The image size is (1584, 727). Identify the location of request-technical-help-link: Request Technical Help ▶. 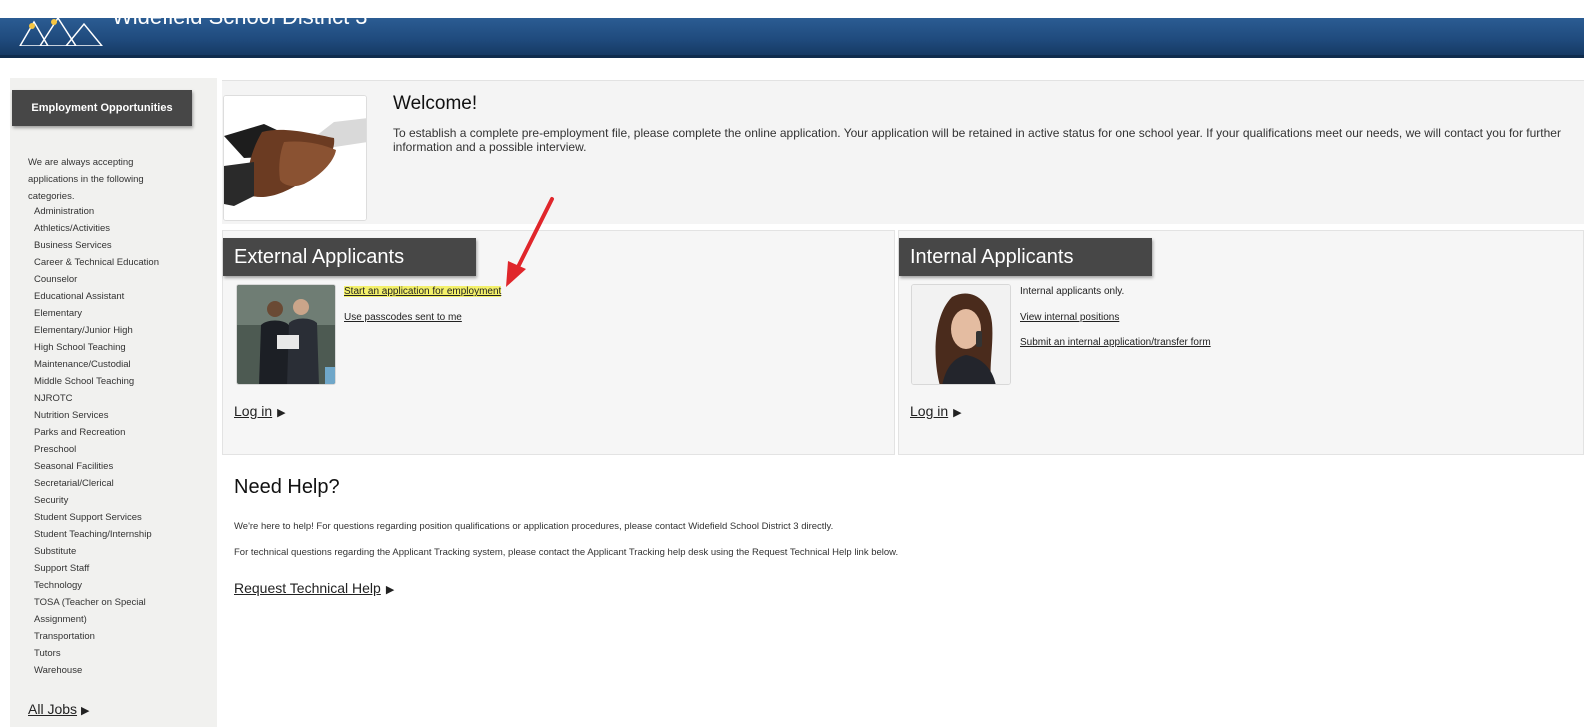
(314, 588).